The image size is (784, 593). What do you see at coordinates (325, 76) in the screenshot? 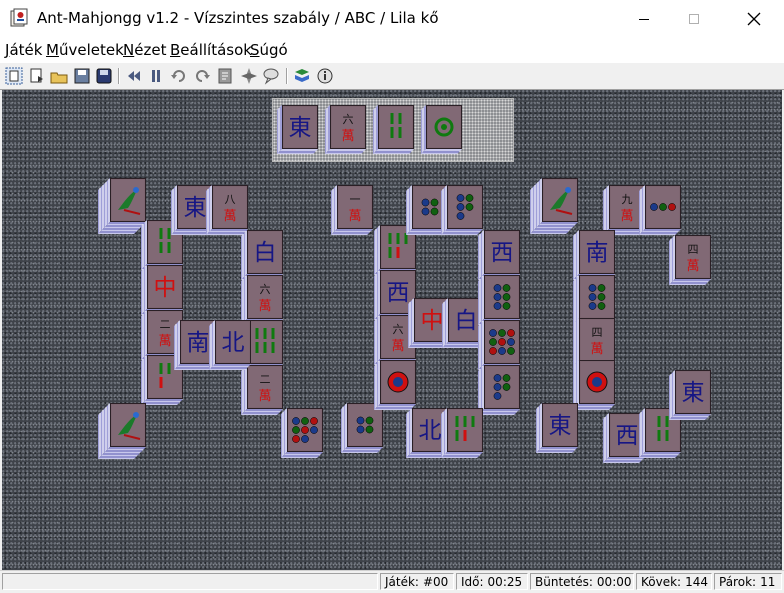
I see `info-icon` at bounding box center [325, 76].